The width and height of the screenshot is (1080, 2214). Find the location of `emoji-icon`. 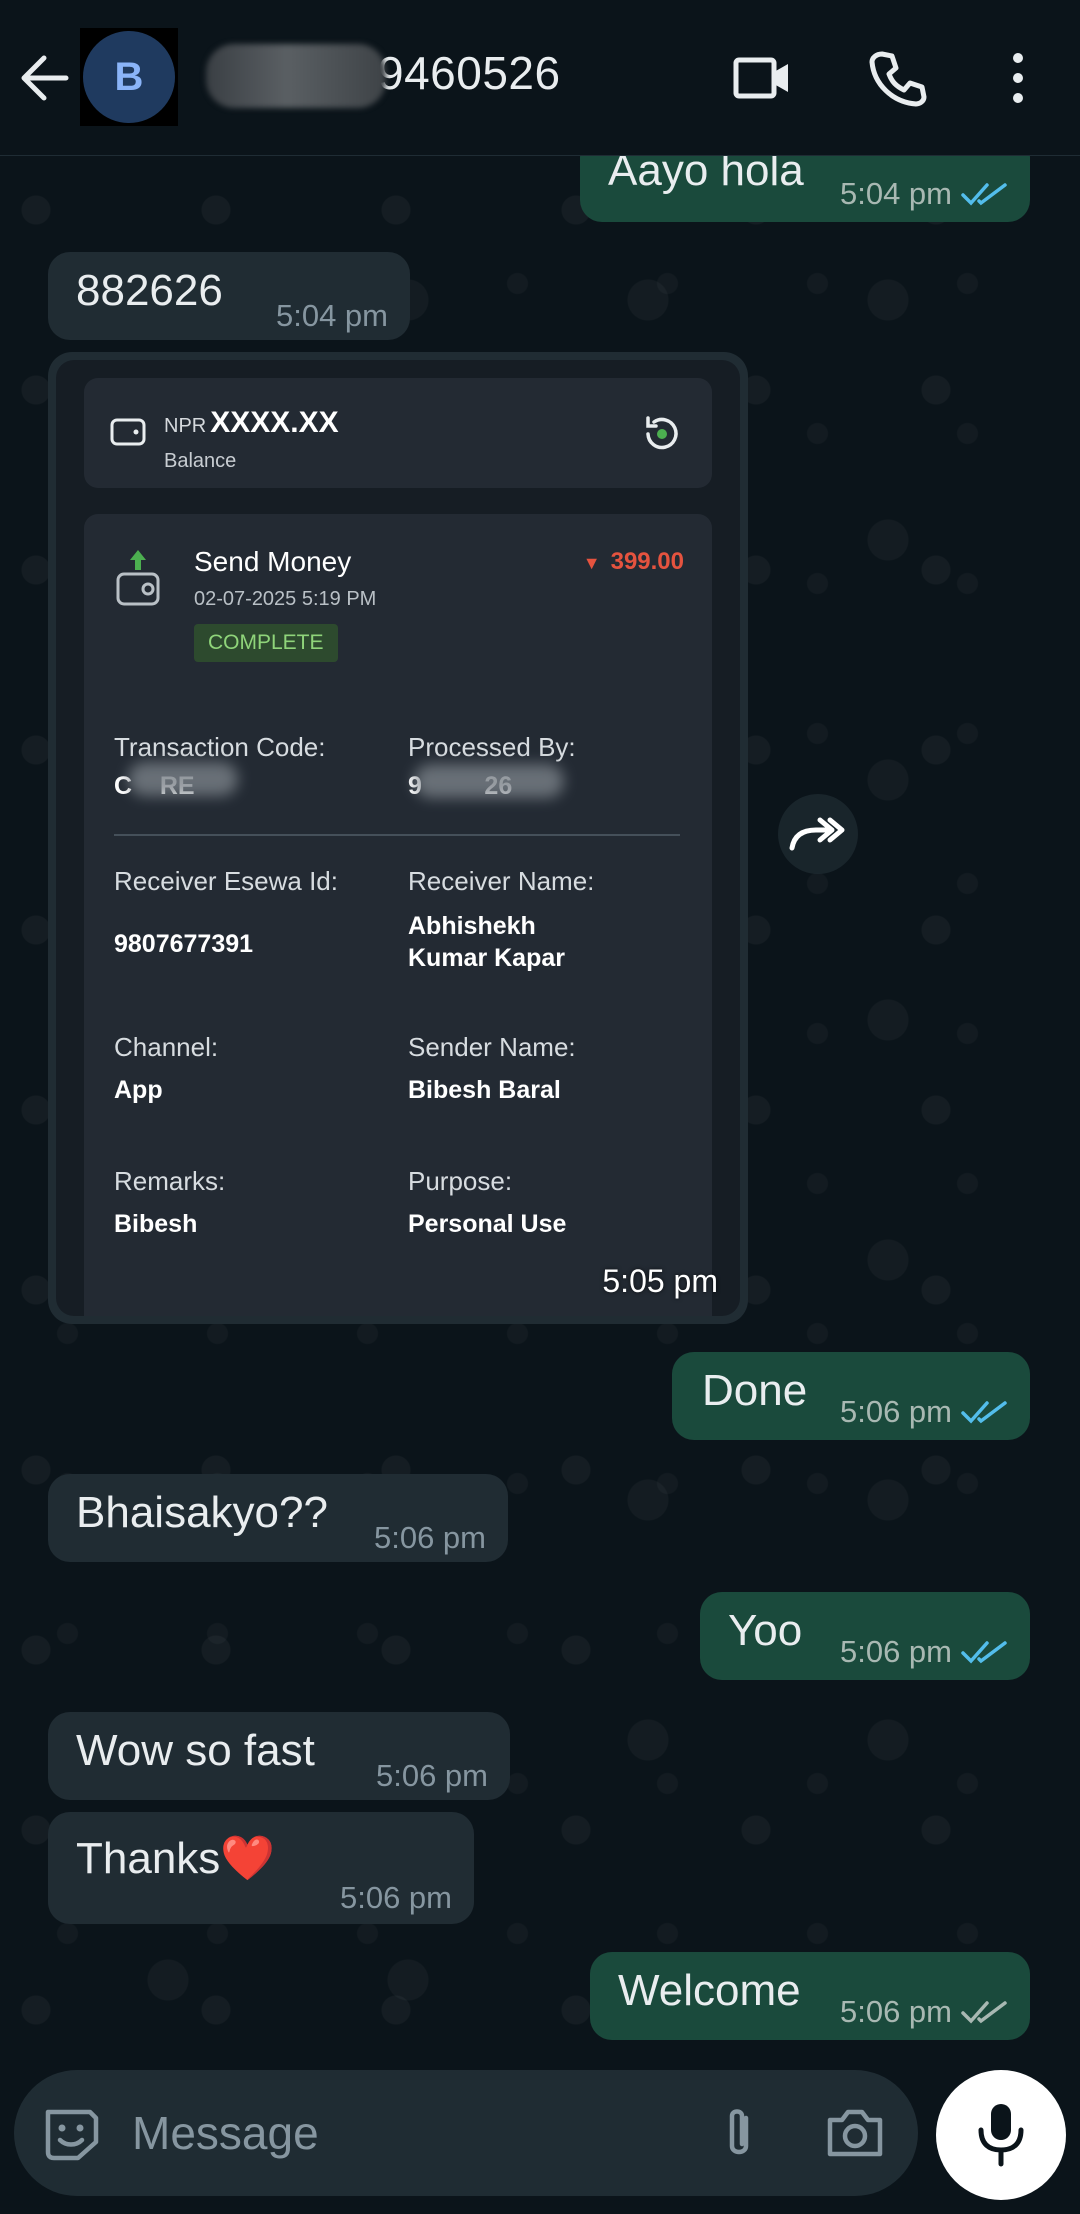

emoji-icon is located at coordinates (72, 2135).